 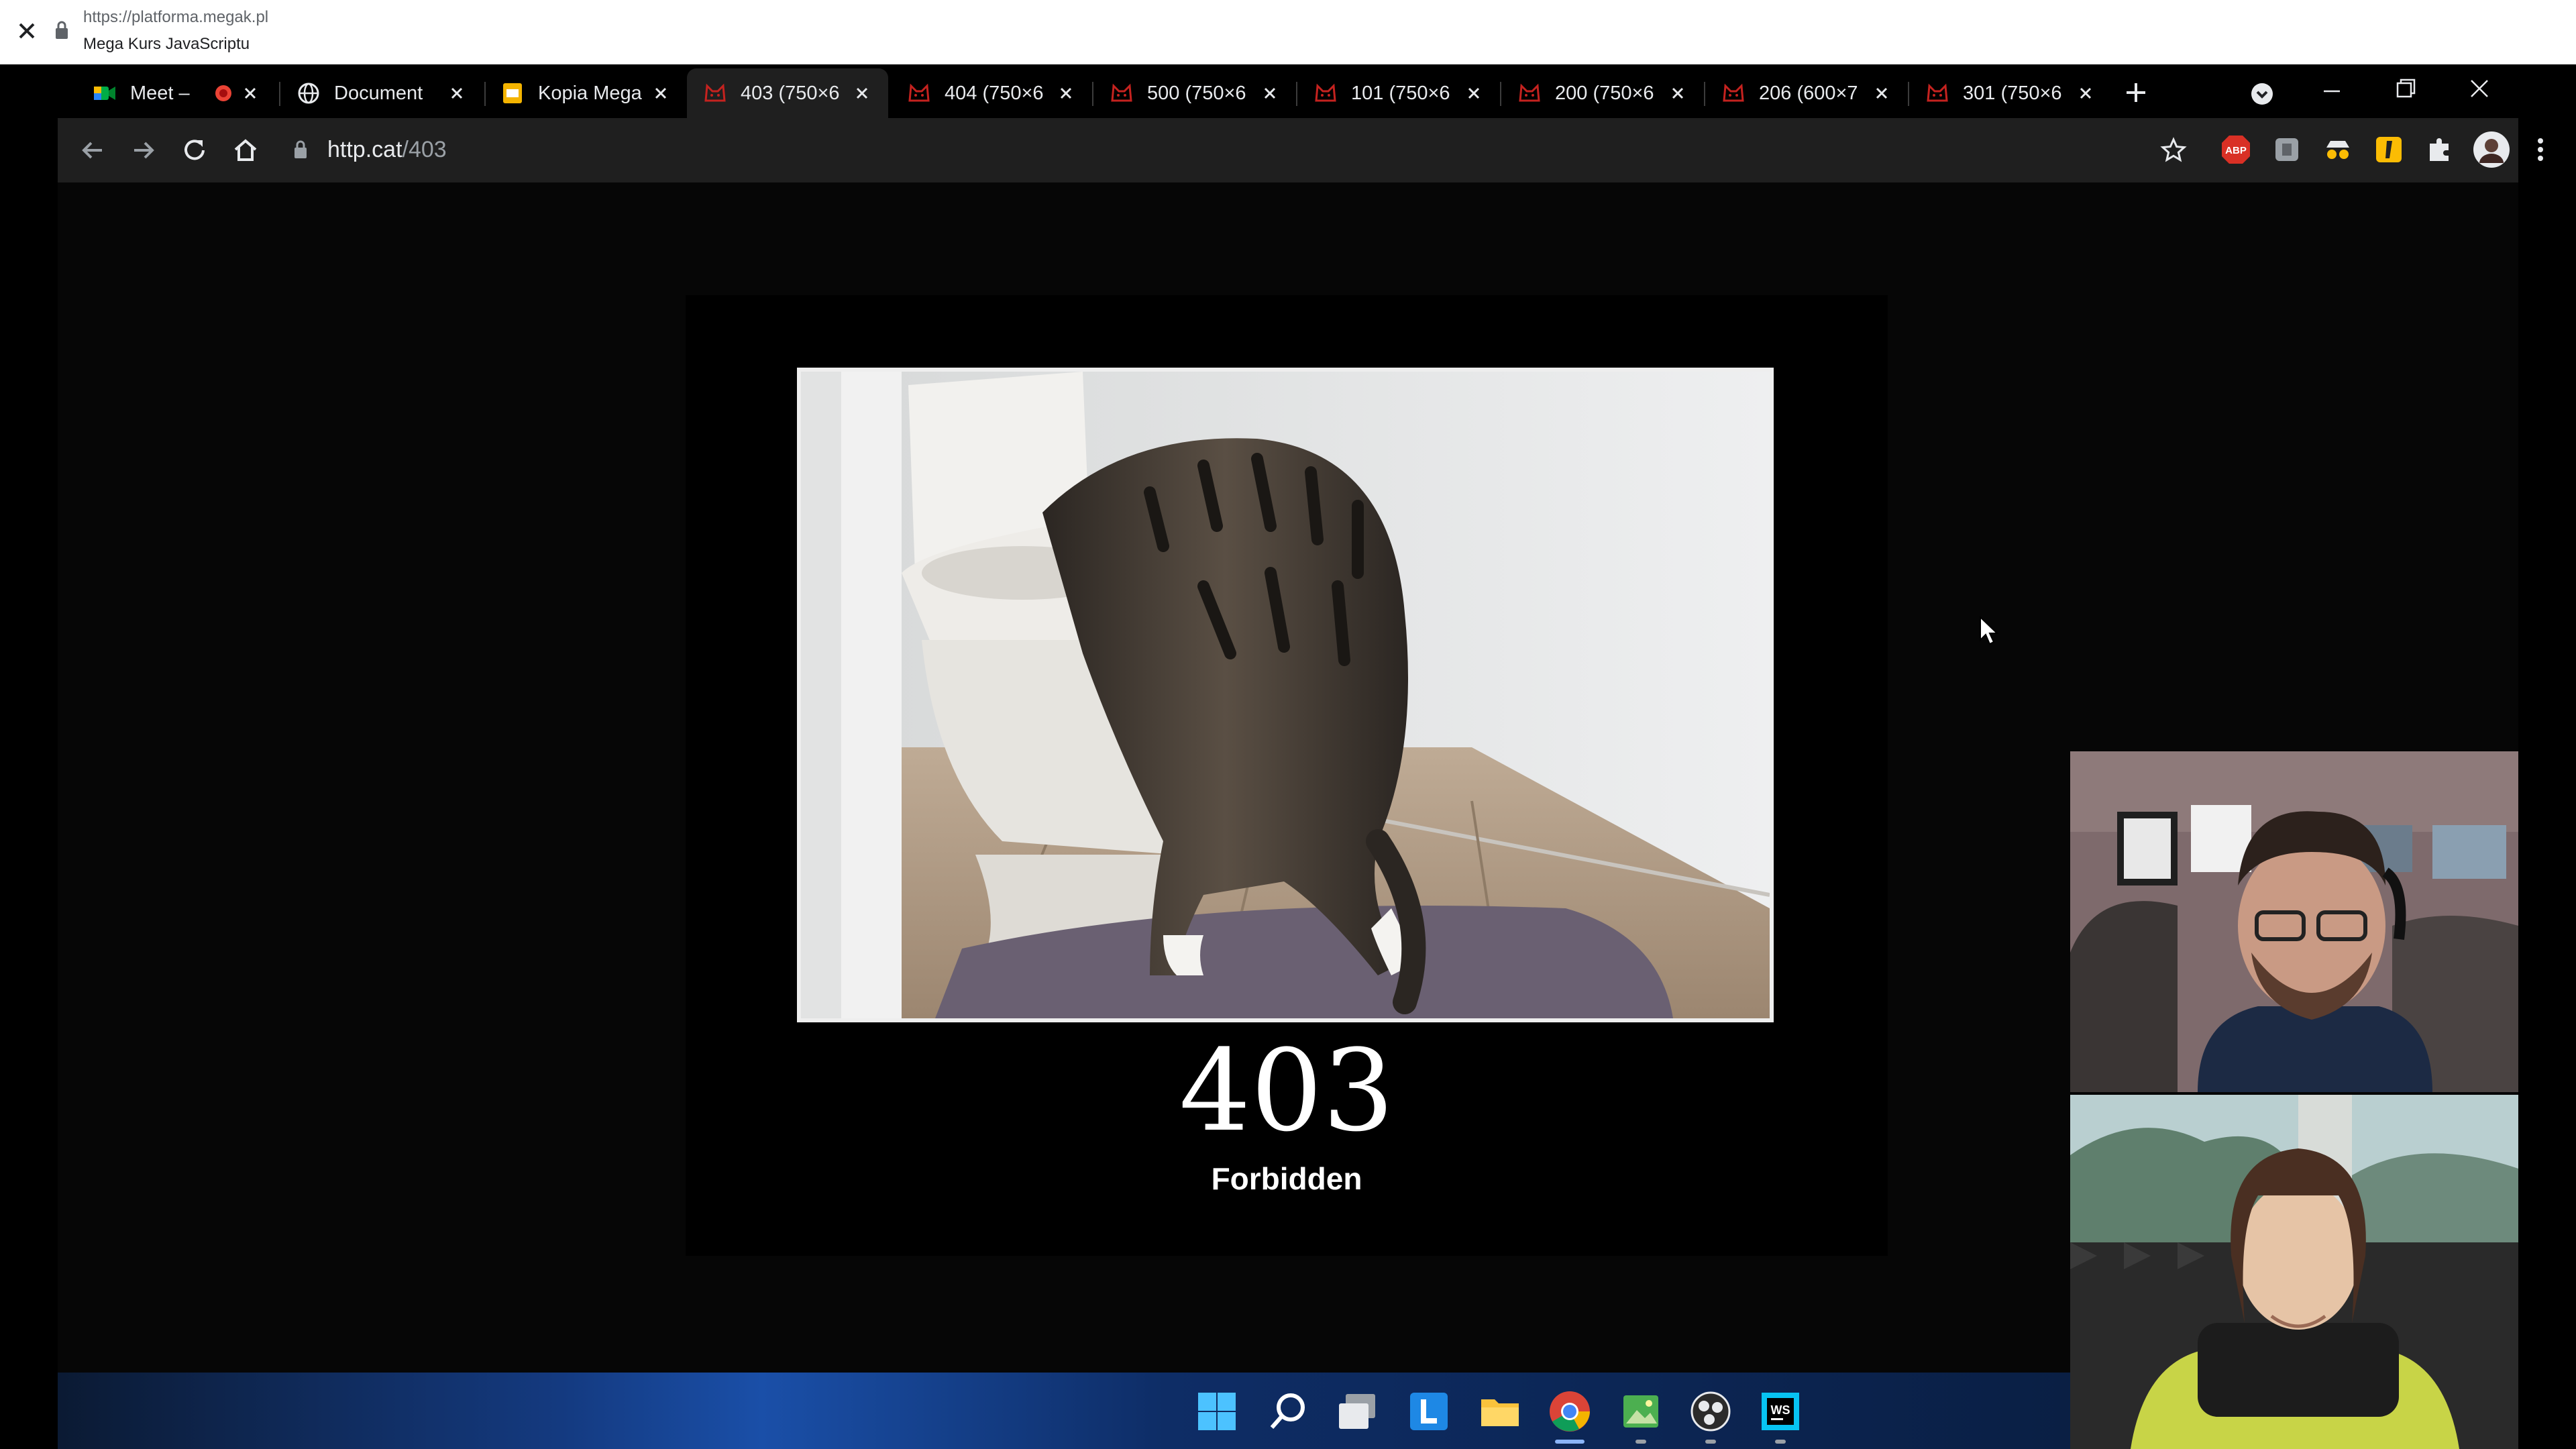 I want to click on chrome-active-indicator, so click(x=1570, y=1442).